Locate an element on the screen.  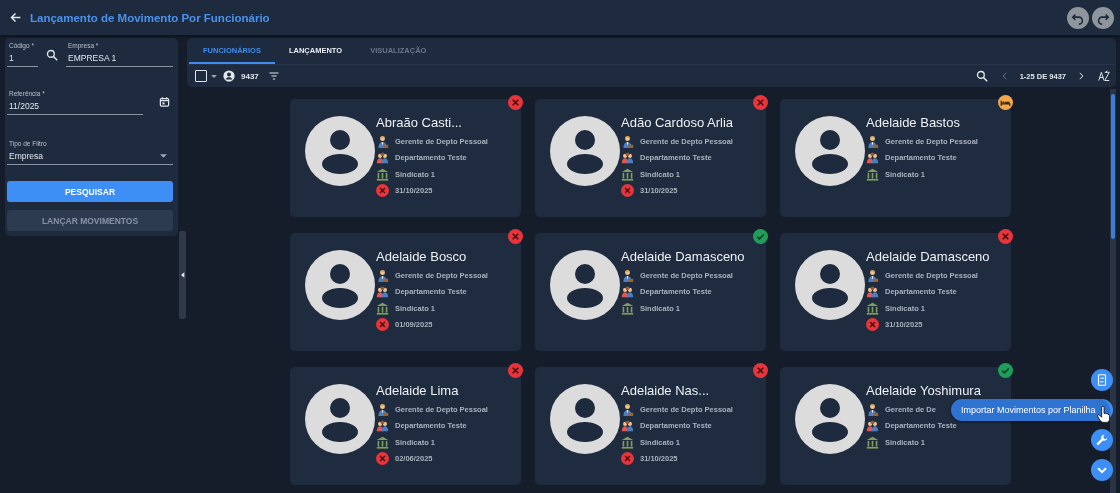
input-field: EMPRESA 1 is located at coordinates (119, 58).